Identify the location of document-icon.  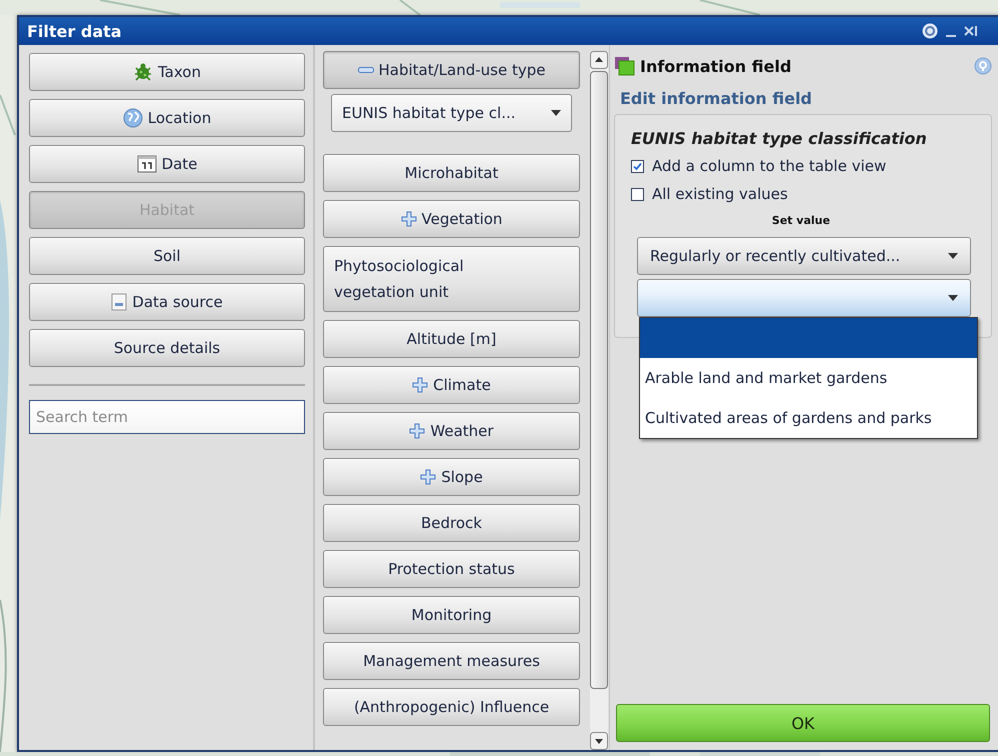
(119, 302).